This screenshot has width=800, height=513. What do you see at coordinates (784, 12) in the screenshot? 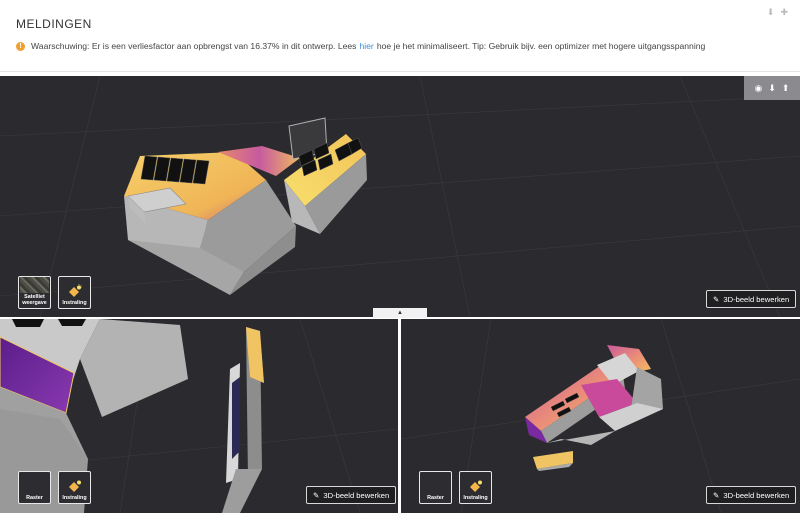
I see `plus-icon: ✚` at bounding box center [784, 12].